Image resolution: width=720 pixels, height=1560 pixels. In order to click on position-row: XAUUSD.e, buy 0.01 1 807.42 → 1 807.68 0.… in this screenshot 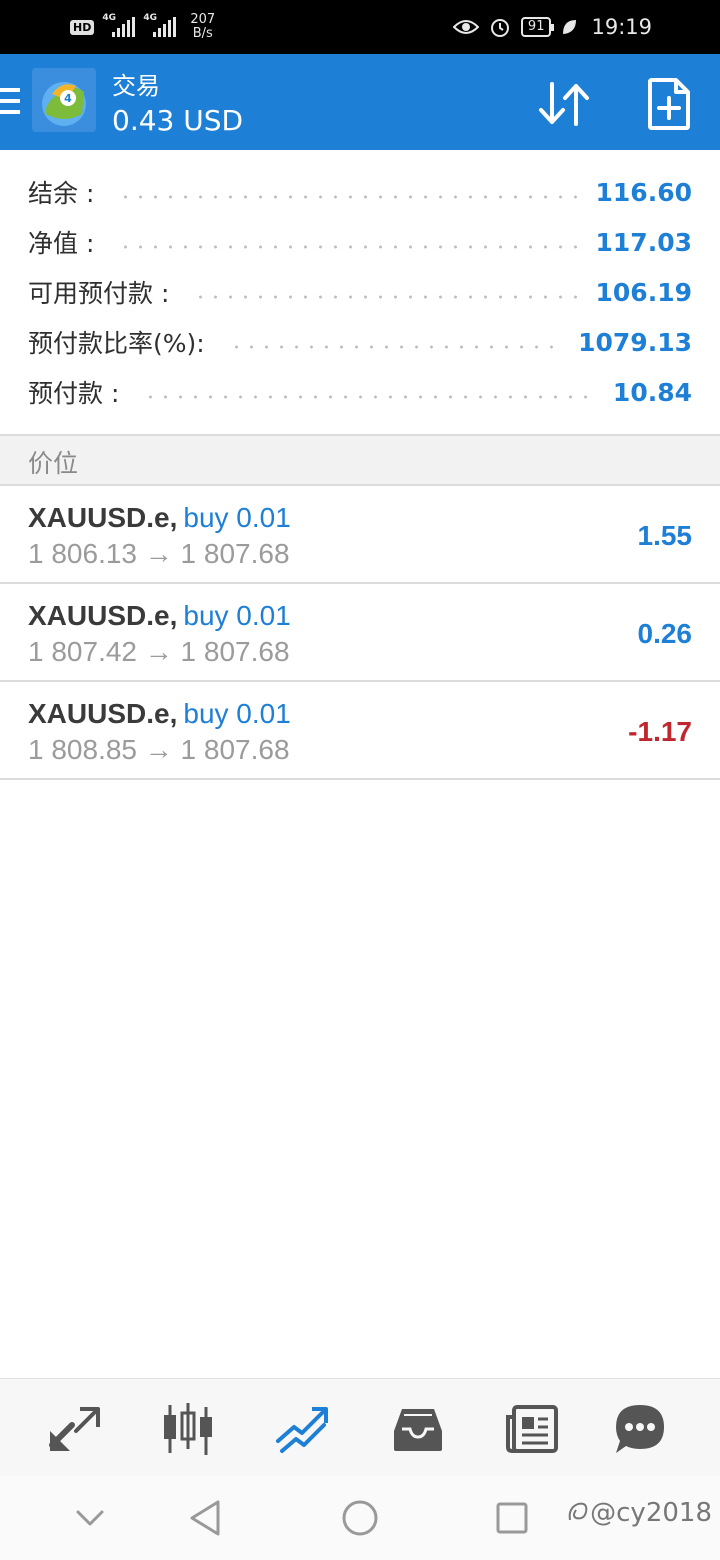, I will do `click(360, 633)`.